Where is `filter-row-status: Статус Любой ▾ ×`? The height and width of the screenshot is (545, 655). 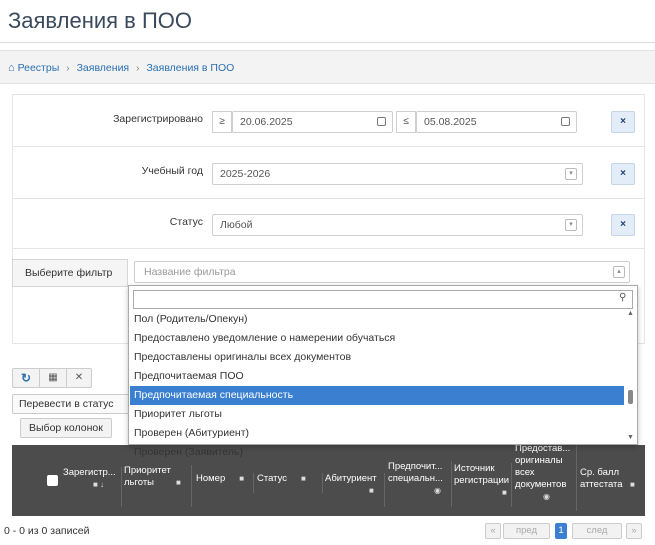 filter-row-status: Статус Любой ▾ × is located at coordinates (328, 224).